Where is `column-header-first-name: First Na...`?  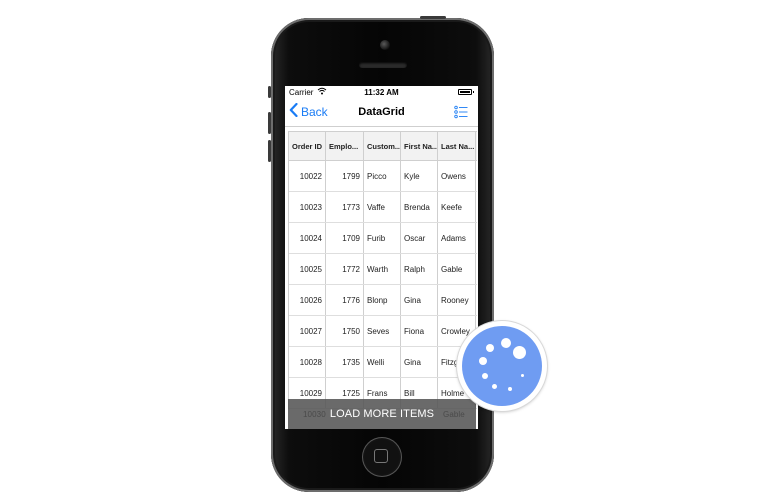
column-header-first-name: First Na... is located at coordinates (419, 146).